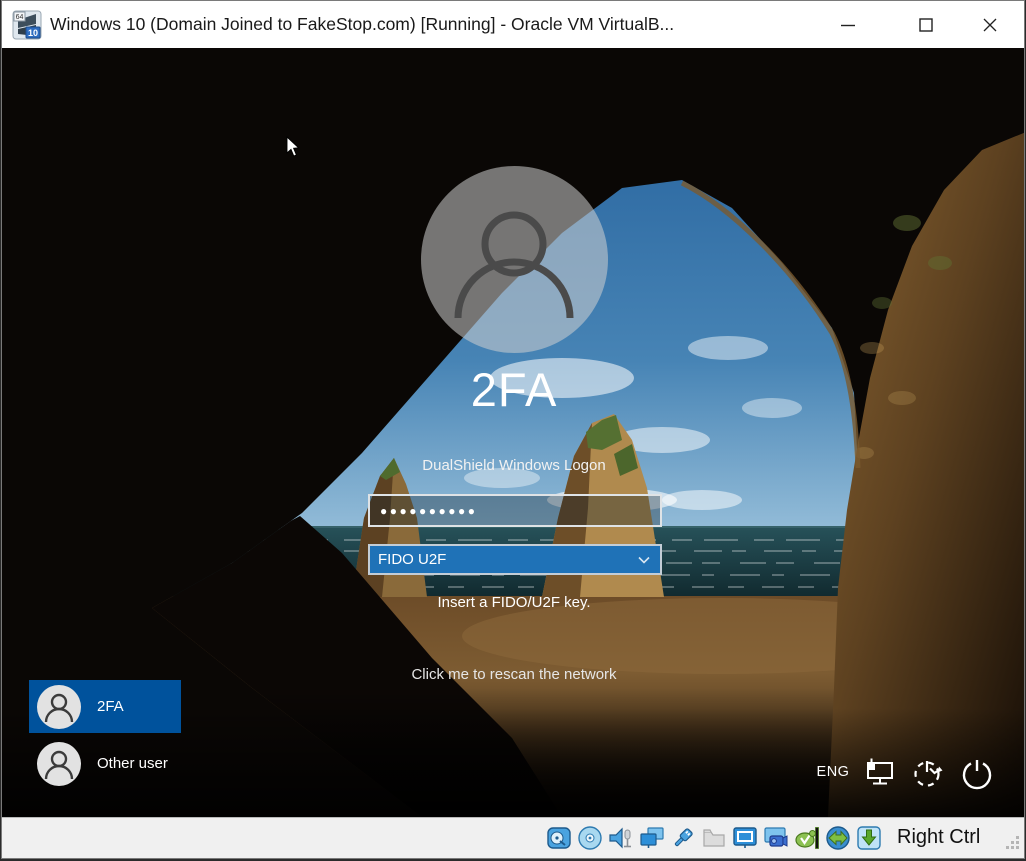  What do you see at coordinates (683, 838) in the screenshot?
I see `usb-devices-icon` at bounding box center [683, 838].